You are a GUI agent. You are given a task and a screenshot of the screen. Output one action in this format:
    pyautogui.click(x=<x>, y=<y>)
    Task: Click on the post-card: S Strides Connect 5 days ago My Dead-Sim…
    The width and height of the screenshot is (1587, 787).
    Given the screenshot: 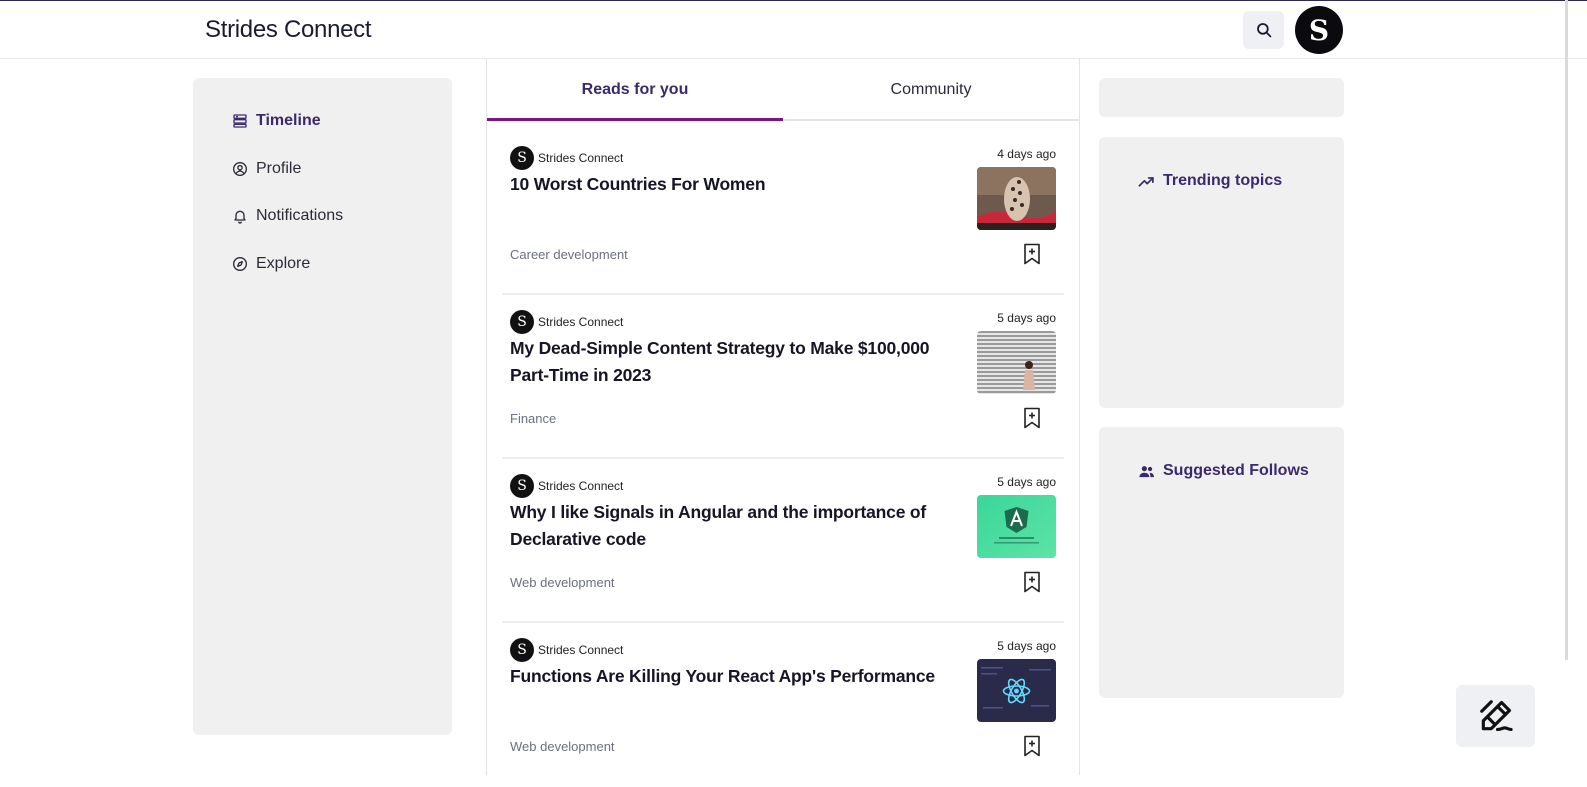 What is the action you would take?
    pyautogui.click(x=783, y=377)
    